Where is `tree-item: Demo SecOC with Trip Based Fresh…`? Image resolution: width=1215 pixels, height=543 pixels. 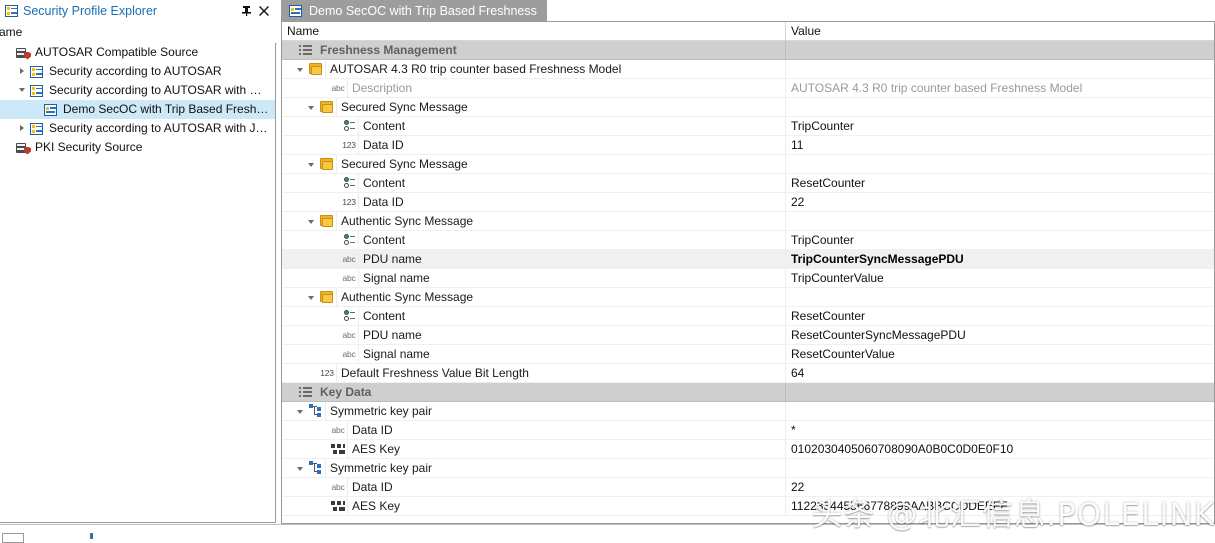
tree-item: Demo SecOC with Trip Based Fresh… is located at coordinates (137, 109).